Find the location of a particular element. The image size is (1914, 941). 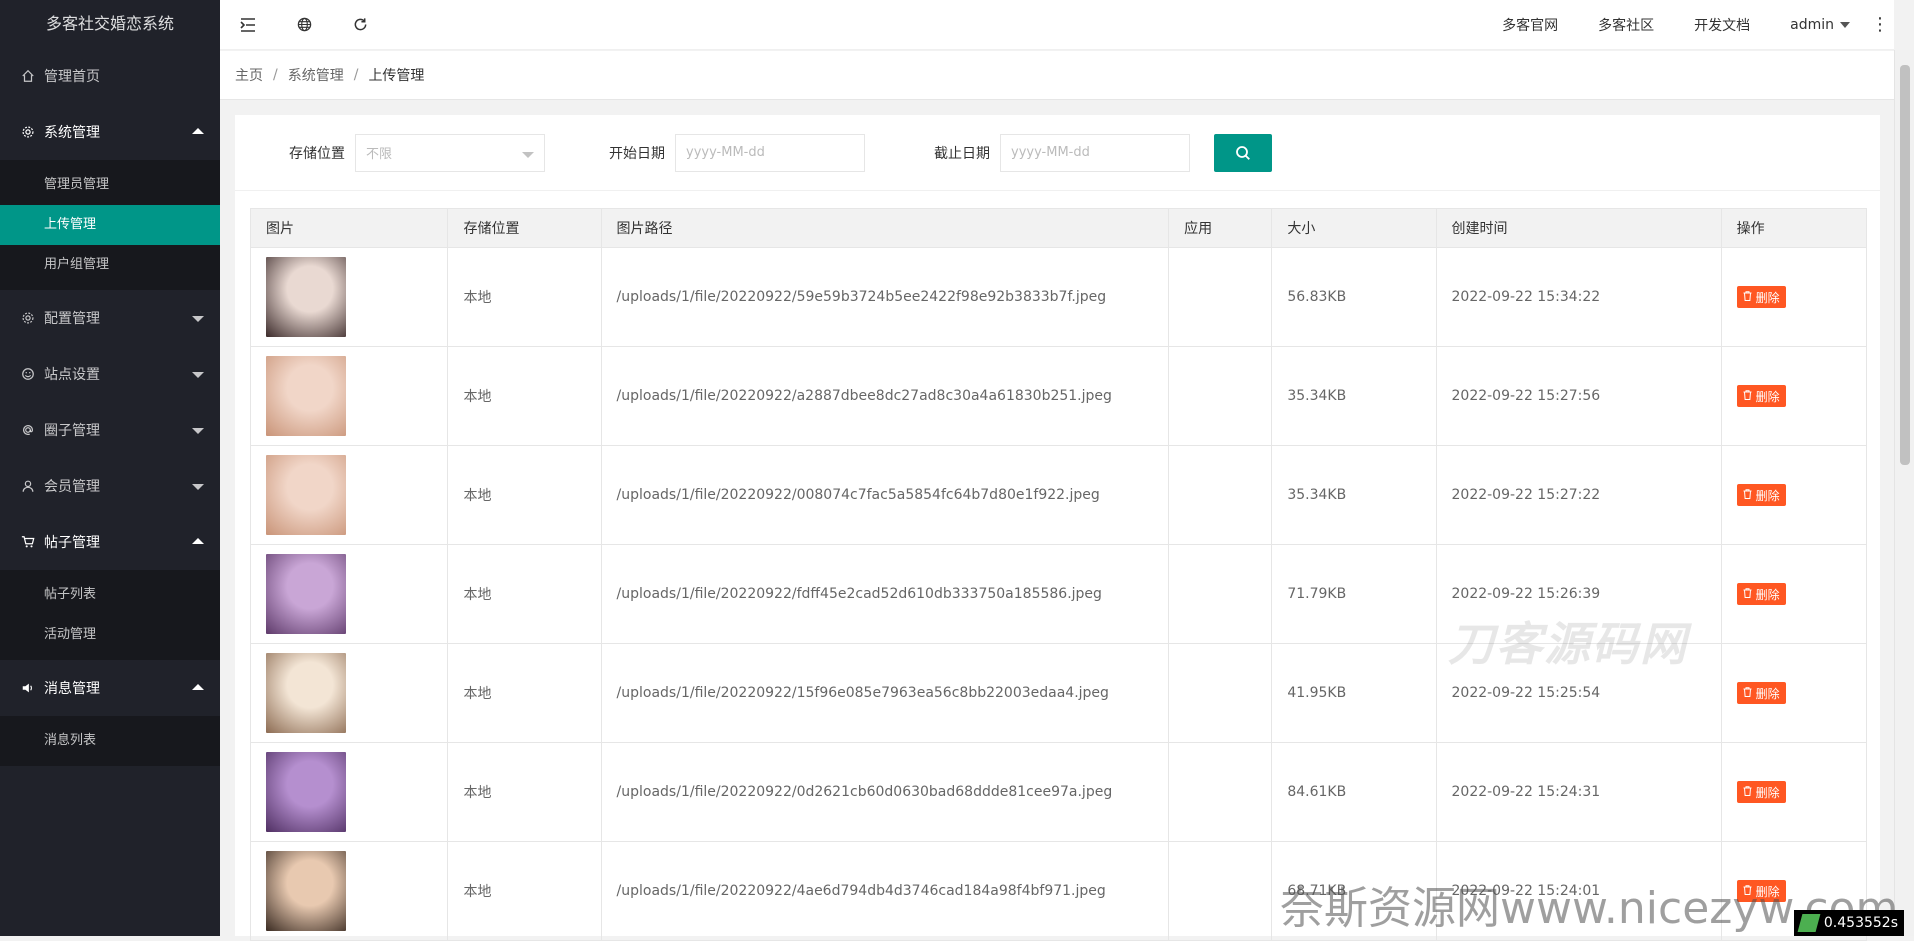

timer-value: 0.453552s is located at coordinates (1861, 923).